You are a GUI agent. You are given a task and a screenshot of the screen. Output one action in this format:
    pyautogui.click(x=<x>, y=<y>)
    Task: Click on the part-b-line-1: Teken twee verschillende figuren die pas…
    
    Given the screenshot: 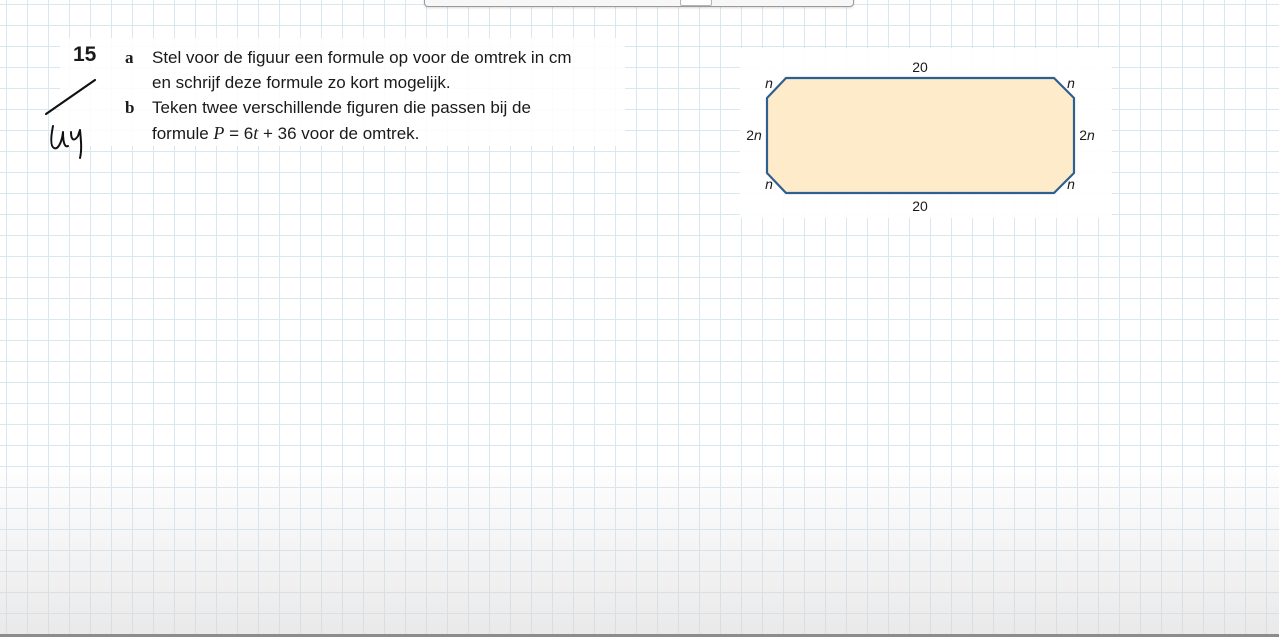 What is the action you would take?
    pyautogui.click(x=341, y=107)
    